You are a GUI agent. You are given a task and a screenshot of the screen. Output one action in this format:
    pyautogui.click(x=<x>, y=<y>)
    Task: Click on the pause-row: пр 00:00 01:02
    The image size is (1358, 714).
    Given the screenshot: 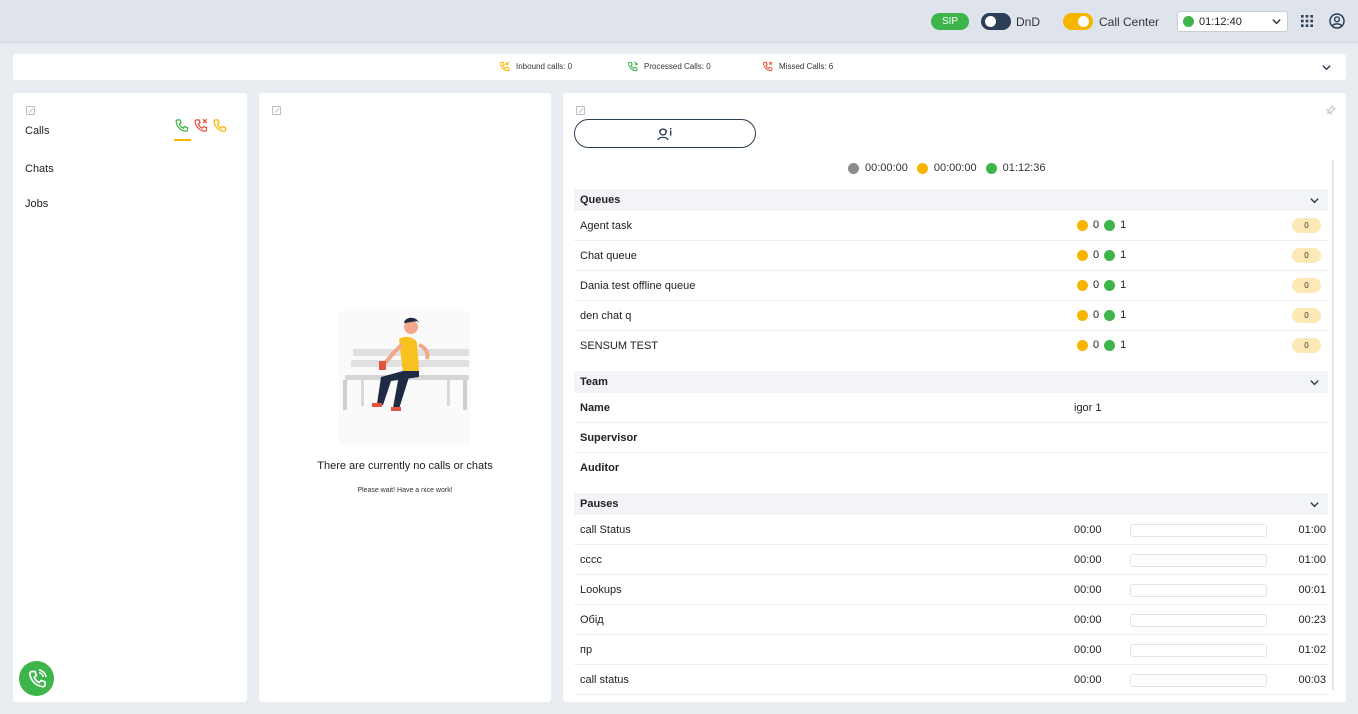 What is the action you would take?
    pyautogui.click(x=951, y=650)
    